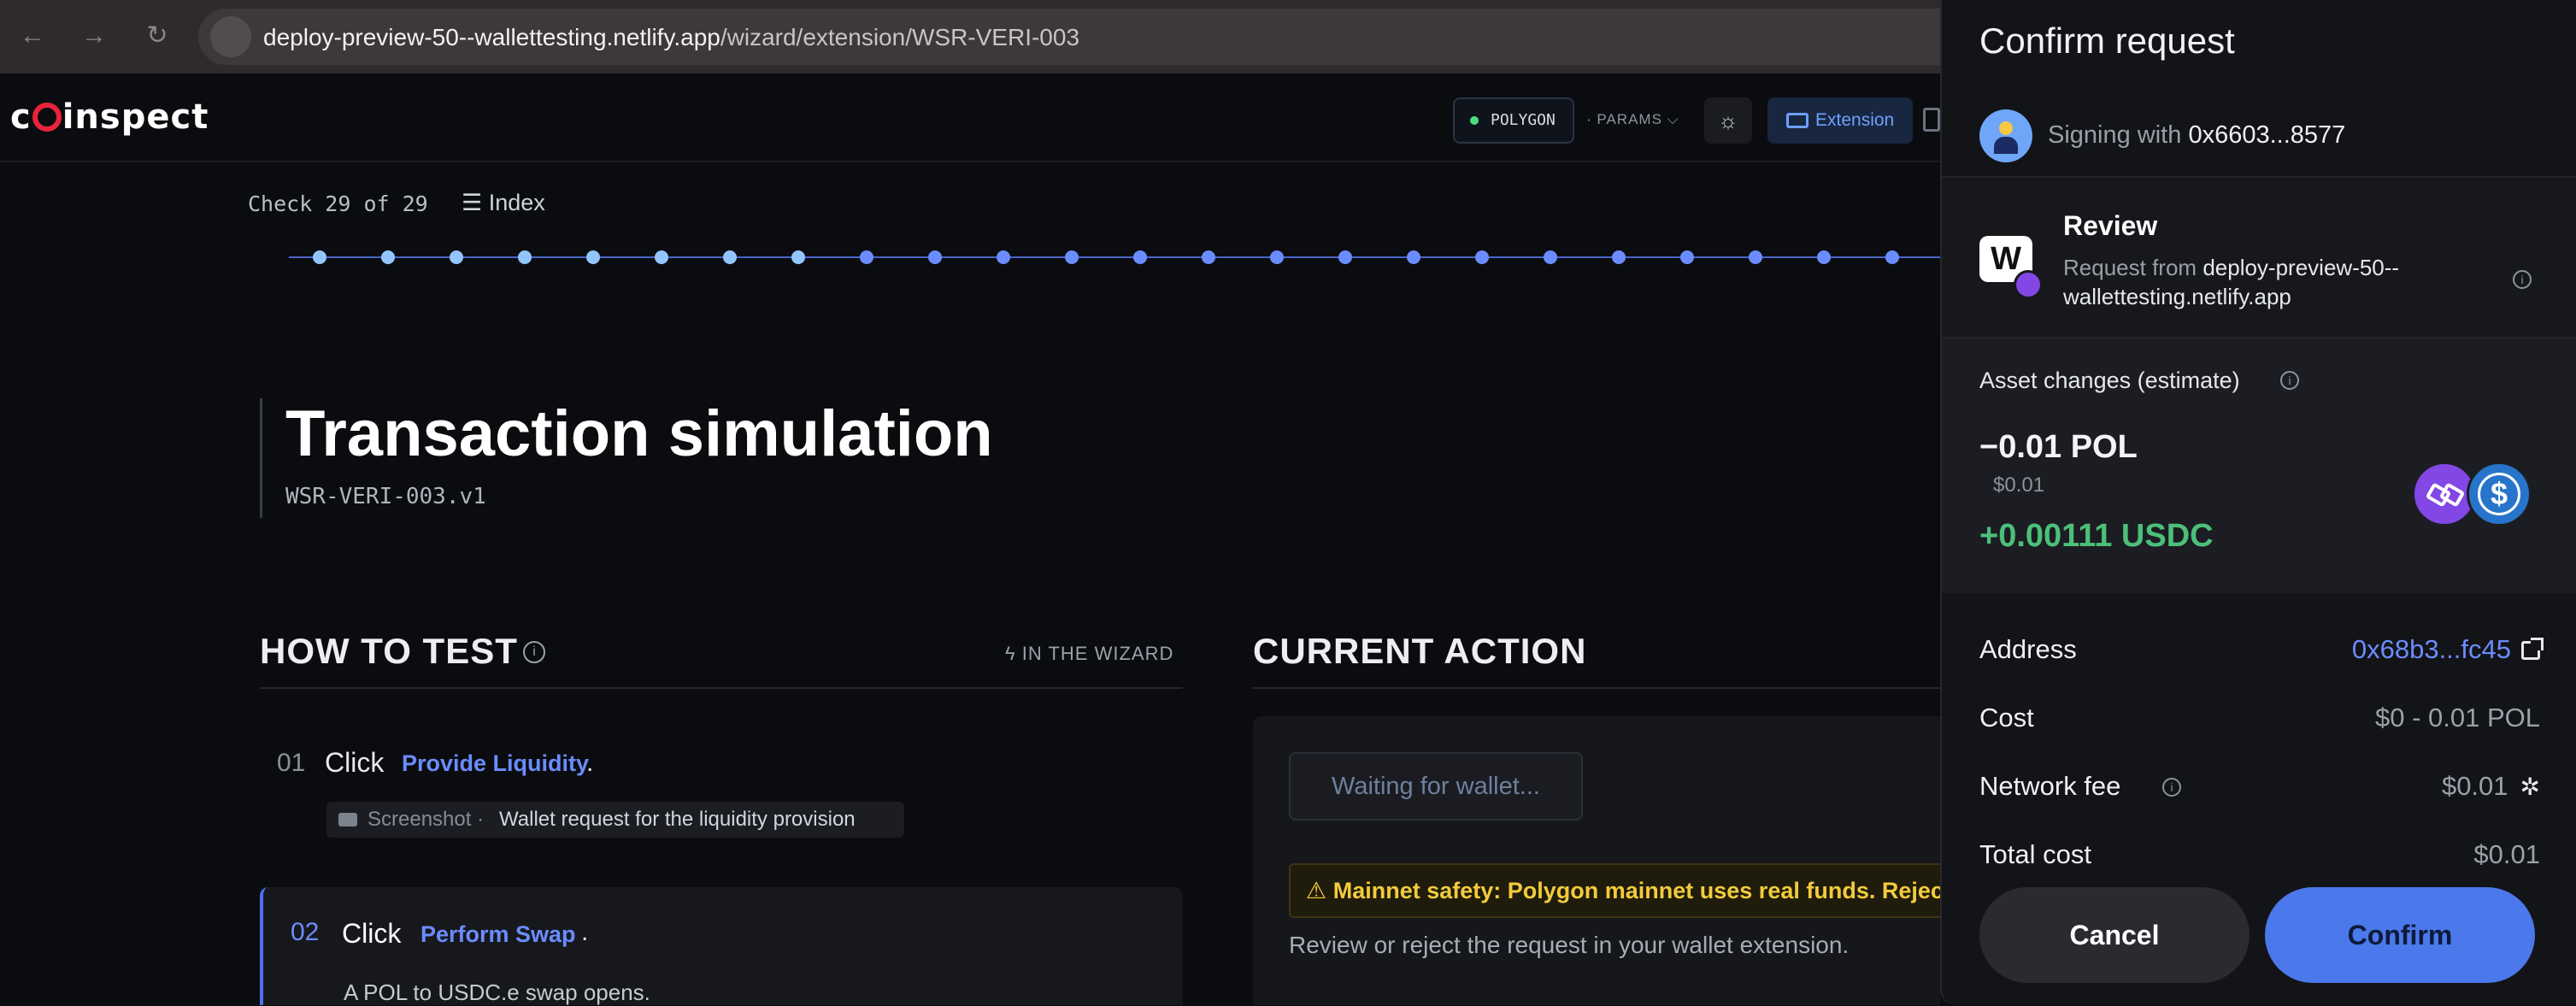 Image resolution: width=2576 pixels, height=1006 pixels. What do you see at coordinates (2259, 856) in the screenshot?
I see `total-cost-row: Total cost $0.01` at bounding box center [2259, 856].